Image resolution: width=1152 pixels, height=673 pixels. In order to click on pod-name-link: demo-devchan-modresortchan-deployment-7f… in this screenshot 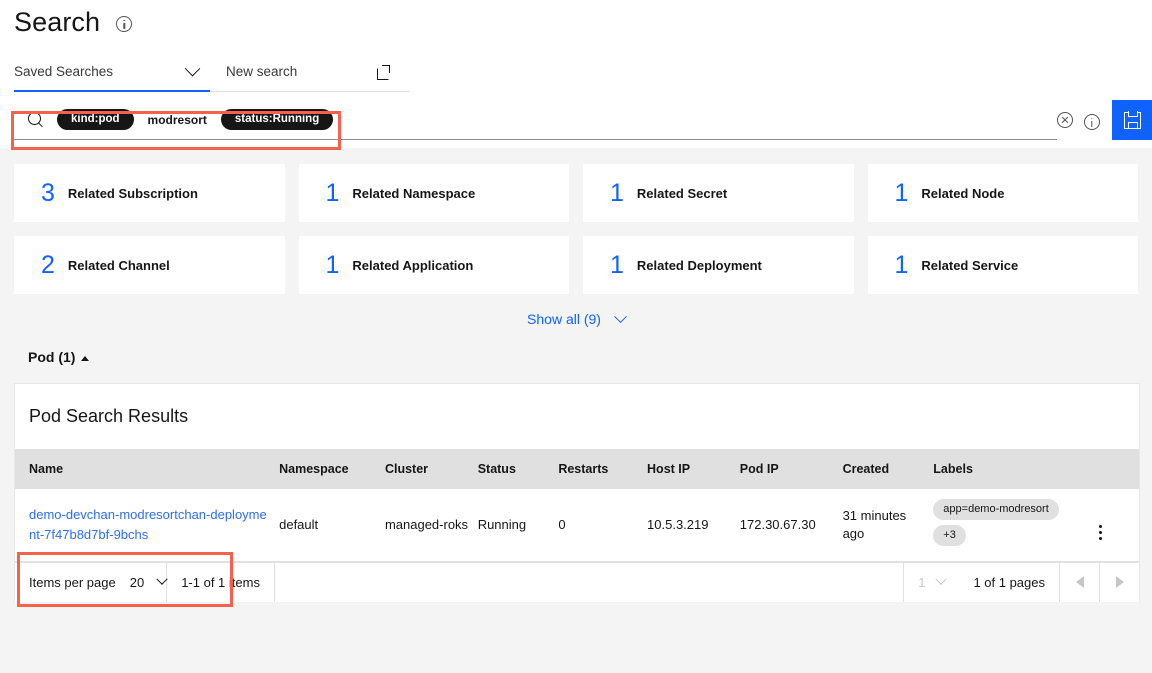, I will do `click(150, 524)`.